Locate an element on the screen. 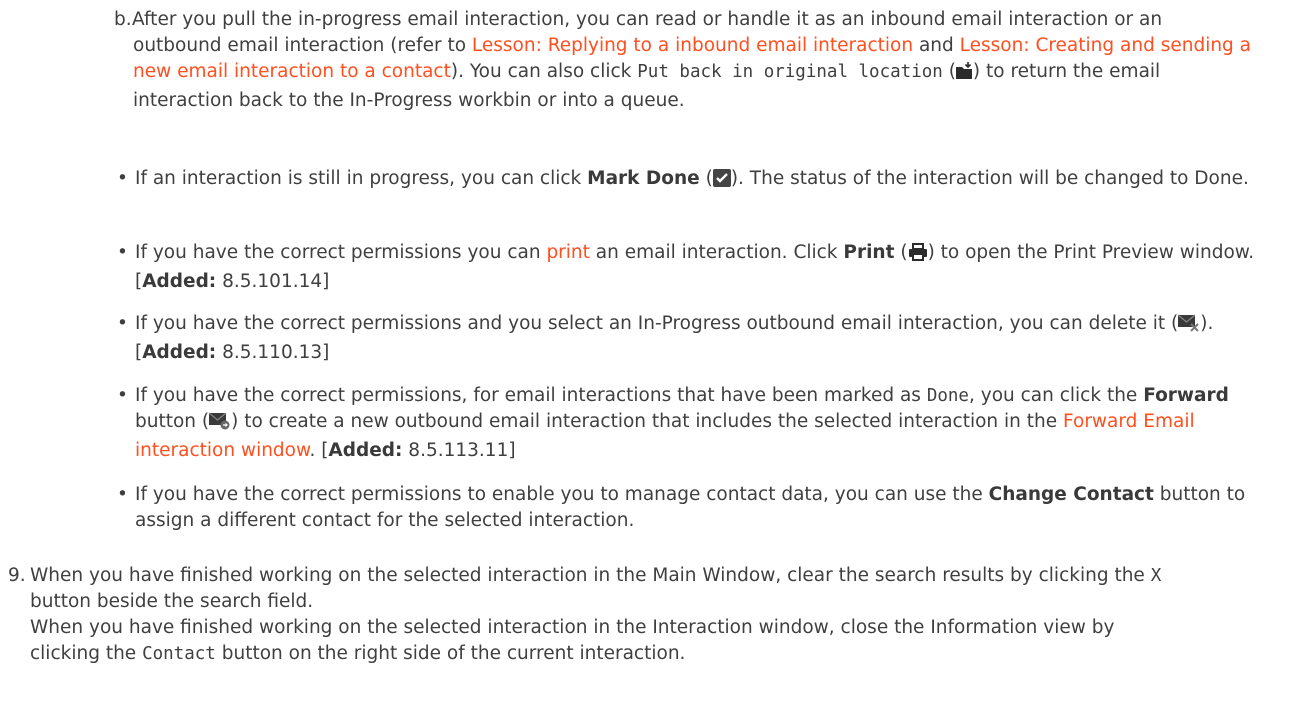  forward-label: Forward is located at coordinates (1186, 395).